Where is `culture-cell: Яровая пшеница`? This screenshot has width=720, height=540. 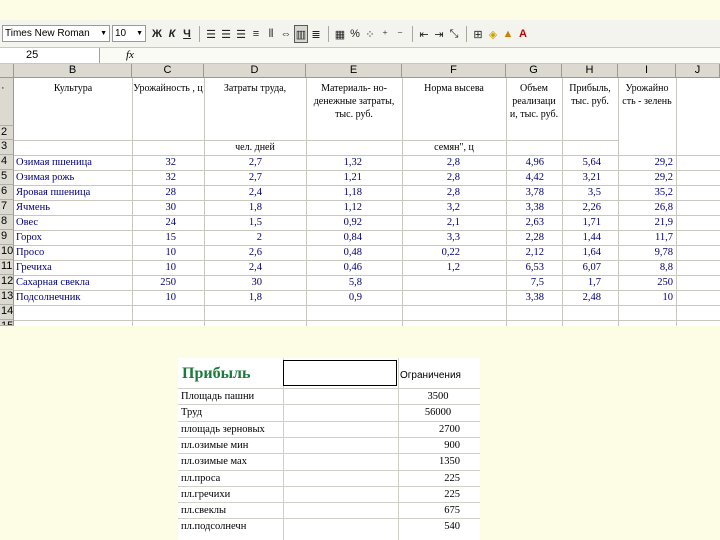
culture-cell: Яровая пшеница is located at coordinates (73, 193).